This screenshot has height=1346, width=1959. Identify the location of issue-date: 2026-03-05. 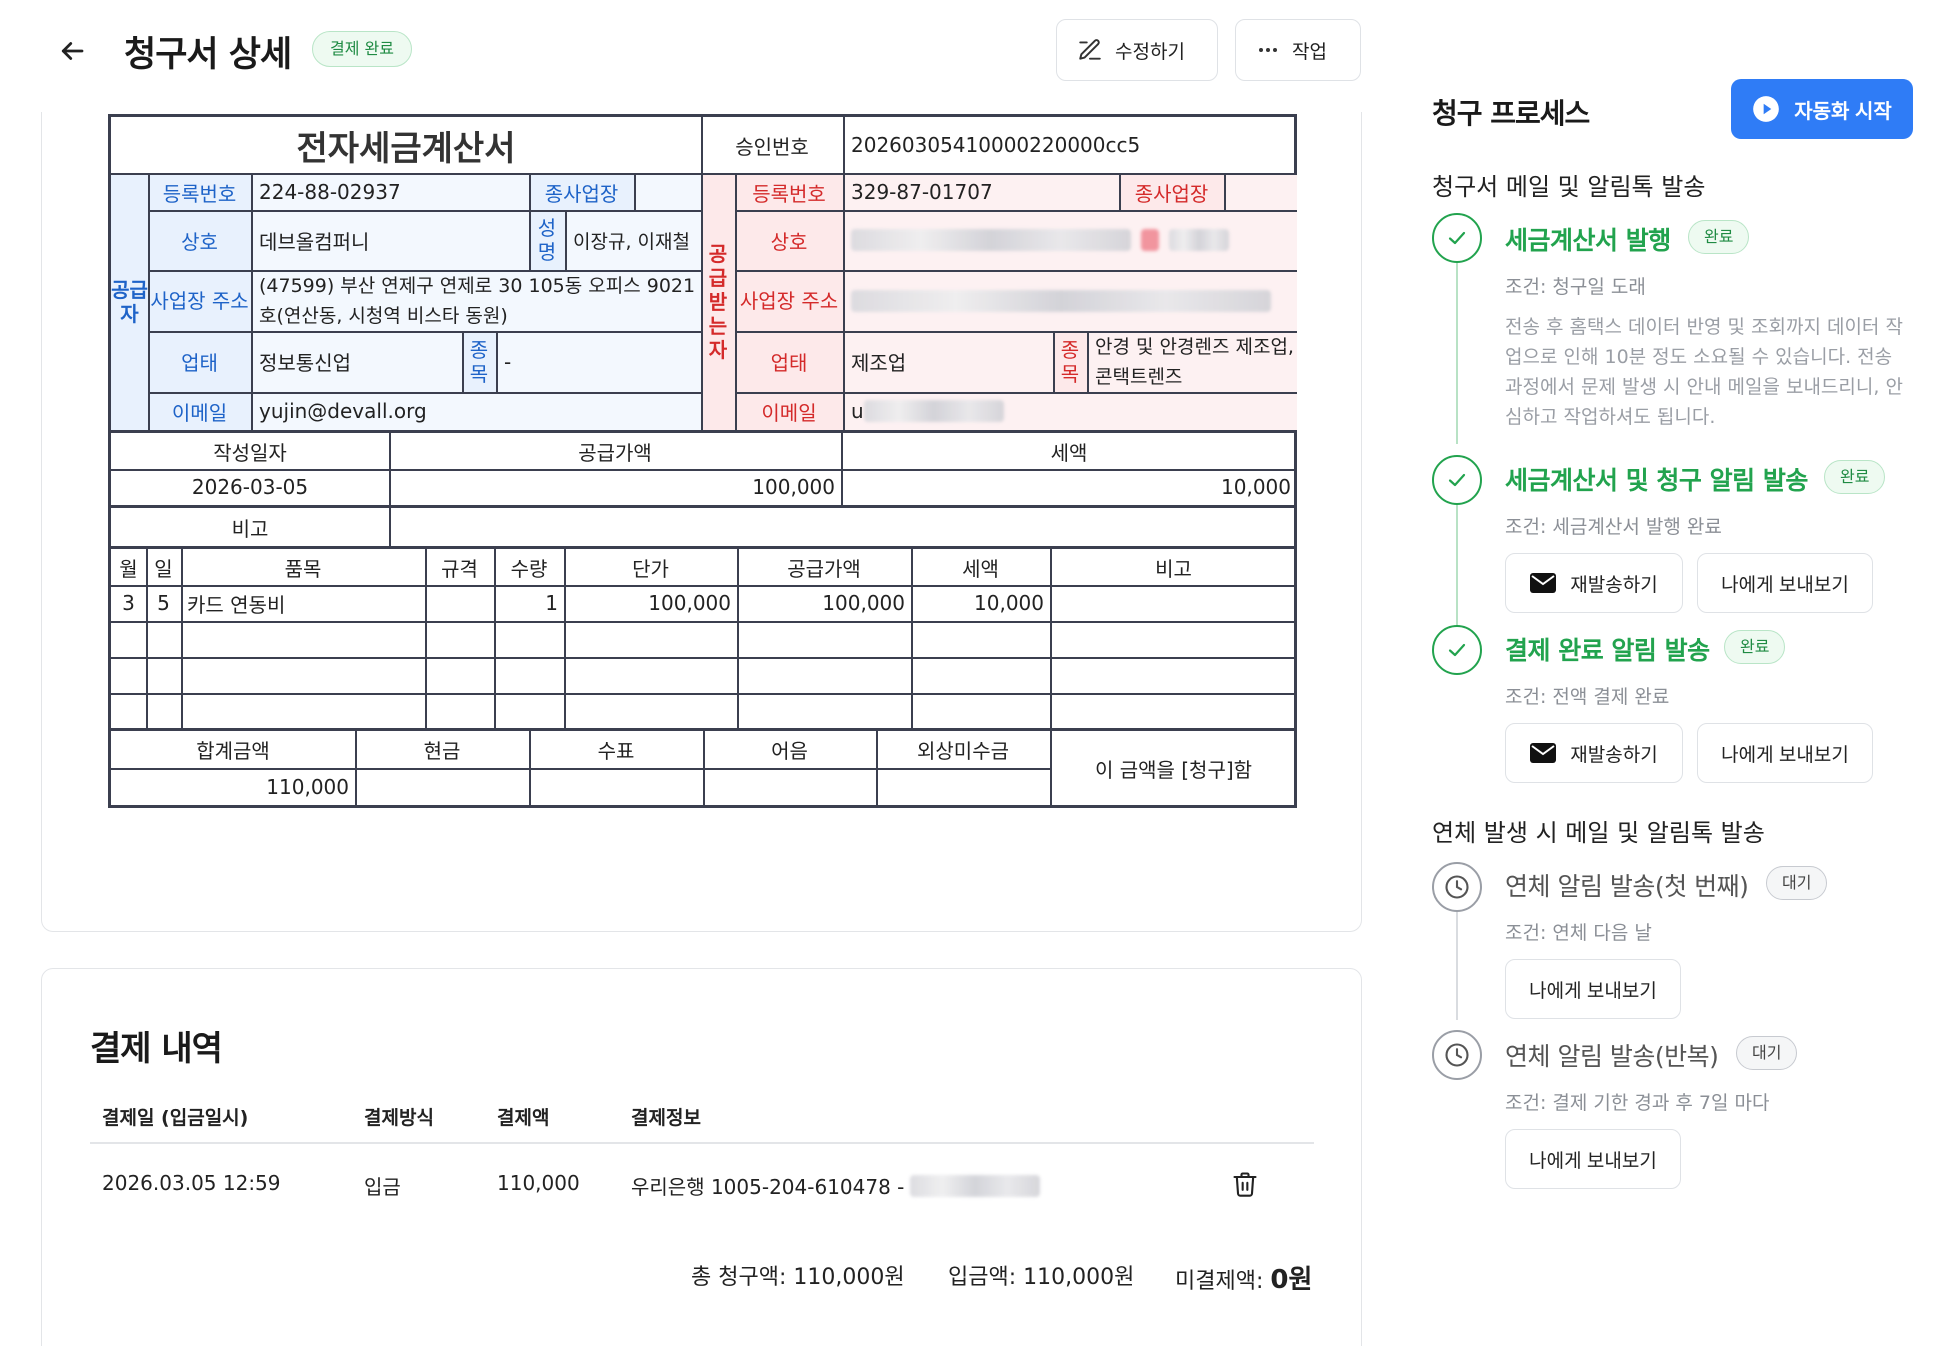
(250, 487).